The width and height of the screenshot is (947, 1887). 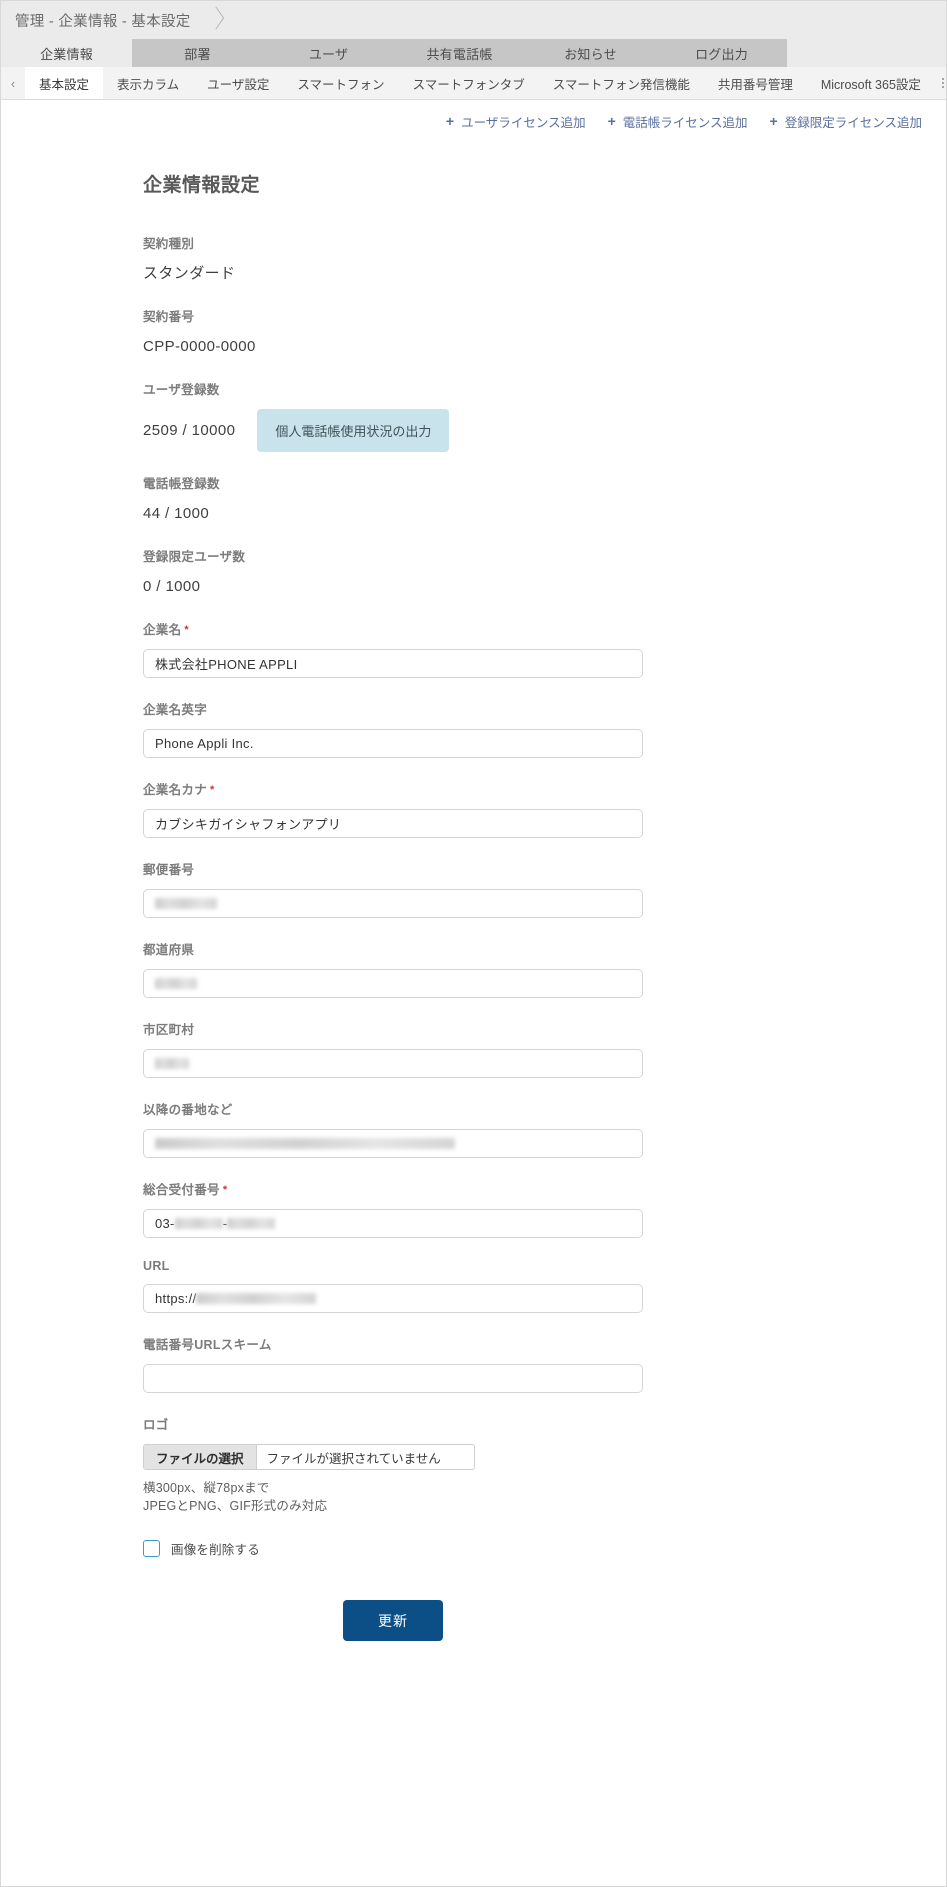 What do you see at coordinates (393, 663) in the screenshot?
I see `company-name-input: 株式会社PHONE APPLI` at bounding box center [393, 663].